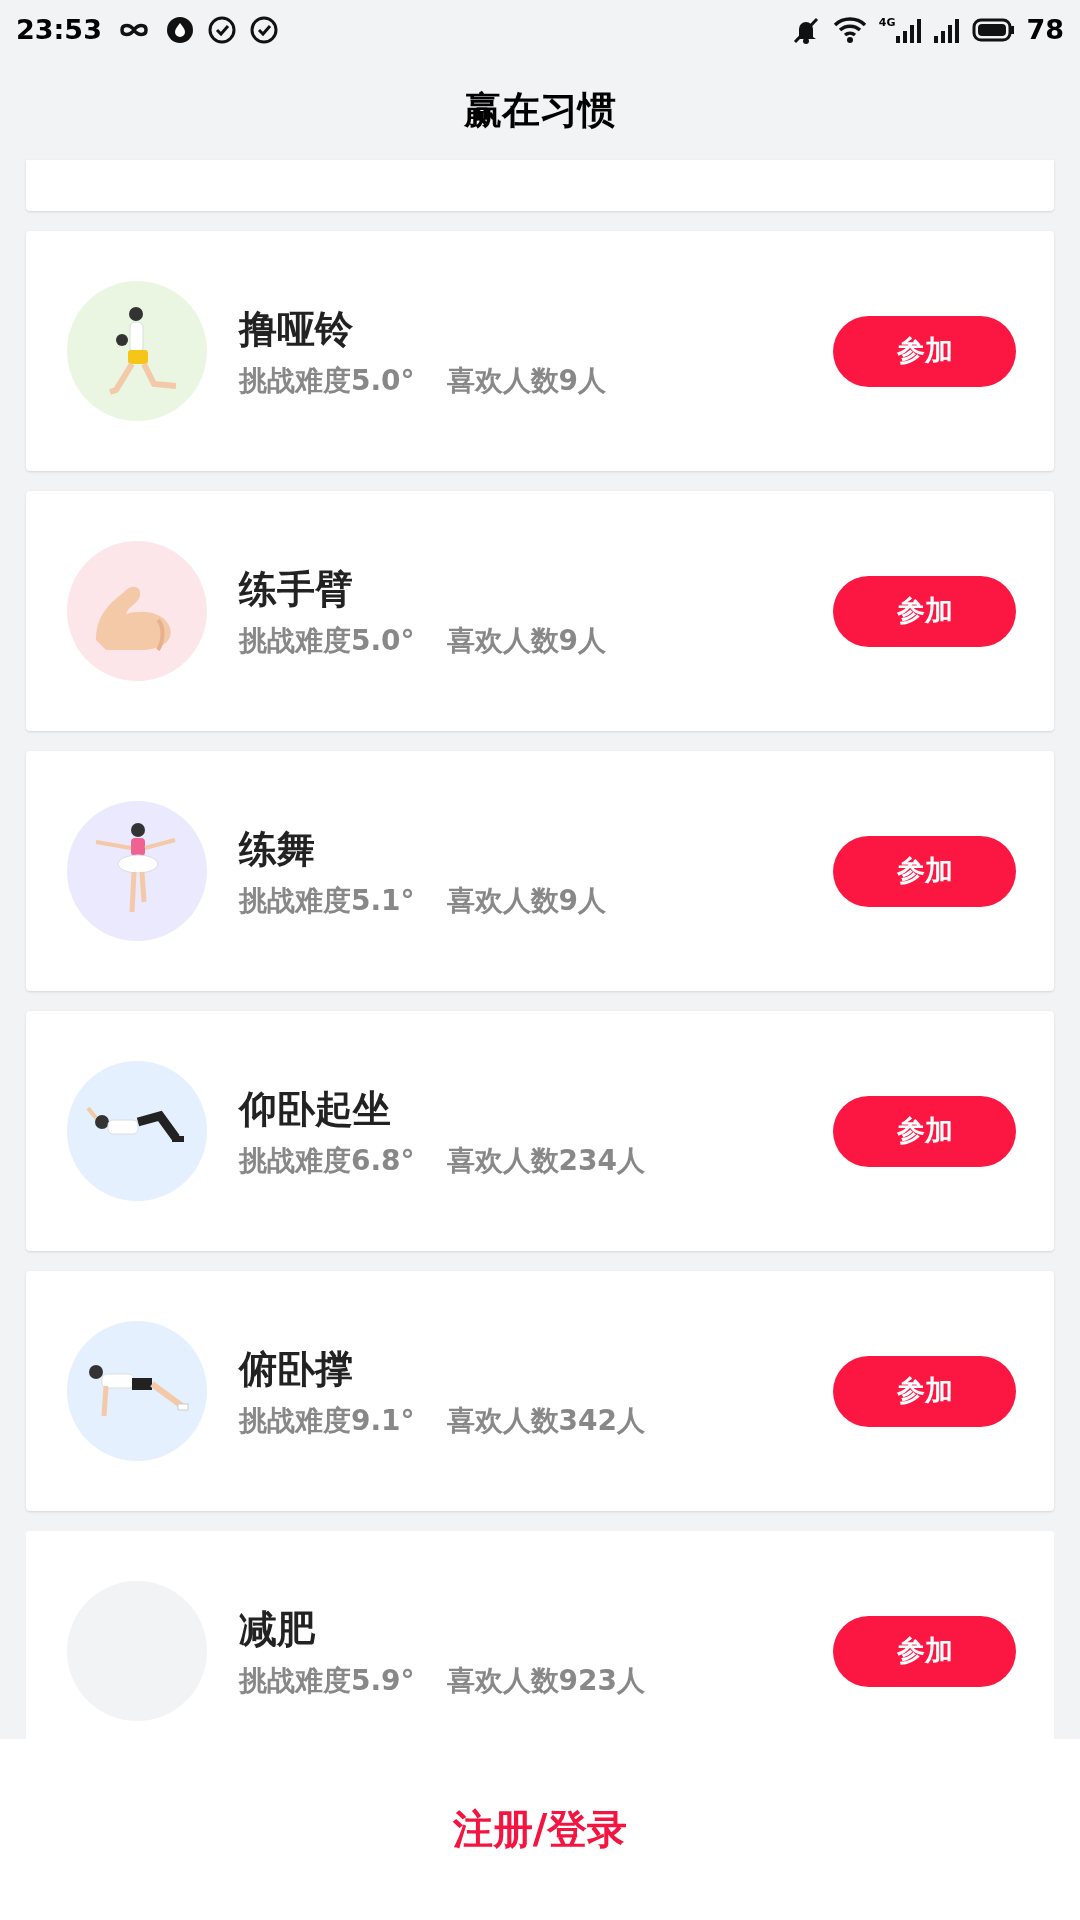  Describe the element at coordinates (540, 351) in the screenshot. I see `habit-card: 撸哑铃 挑战难度5.0° 喜欢人数9人 参加` at that location.